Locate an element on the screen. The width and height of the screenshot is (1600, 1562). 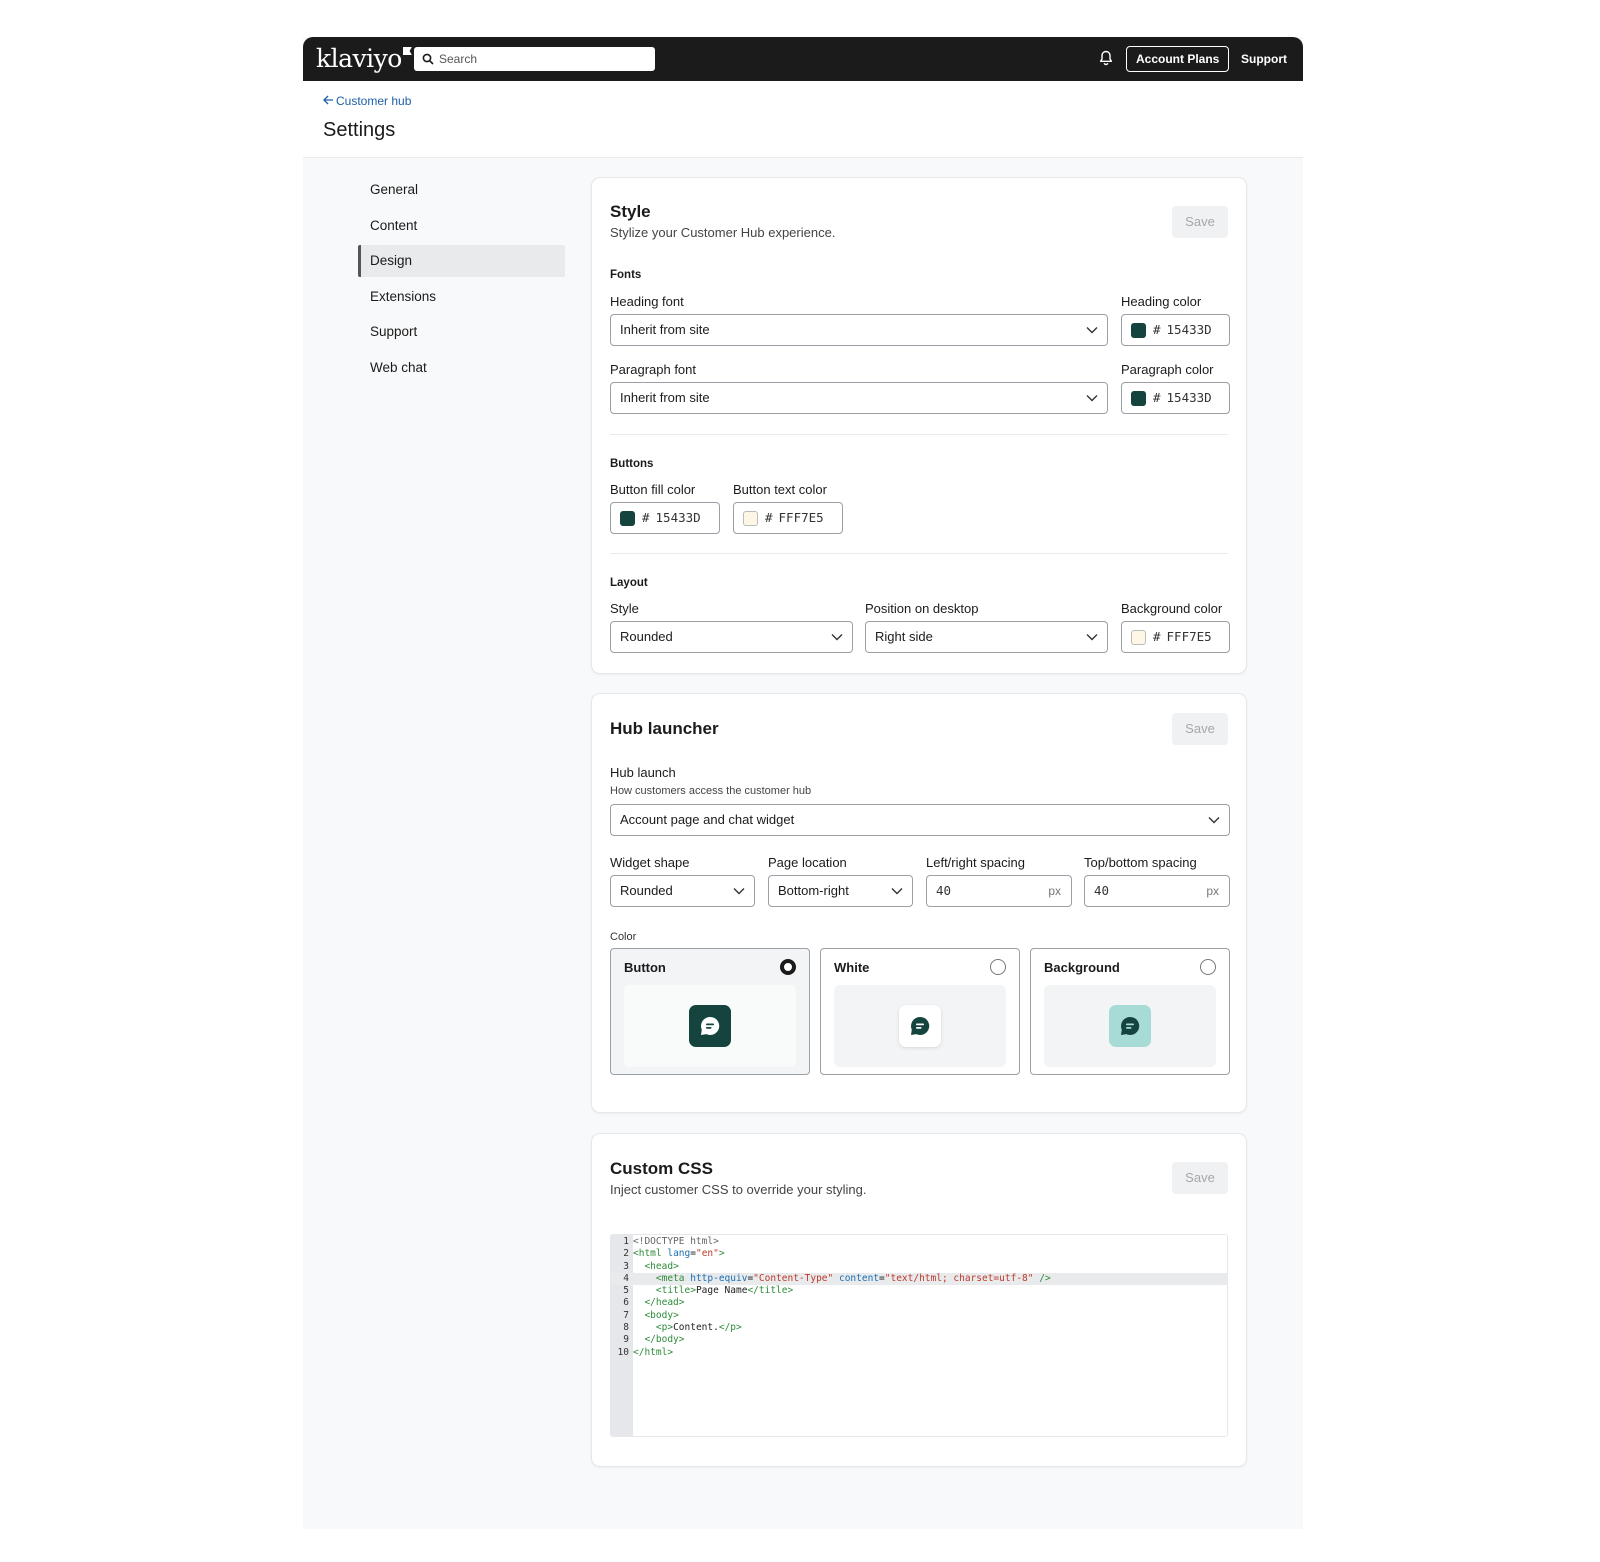
style-subtitle: Stylize your Customer Hub experience. is located at coordinates (723, 232).